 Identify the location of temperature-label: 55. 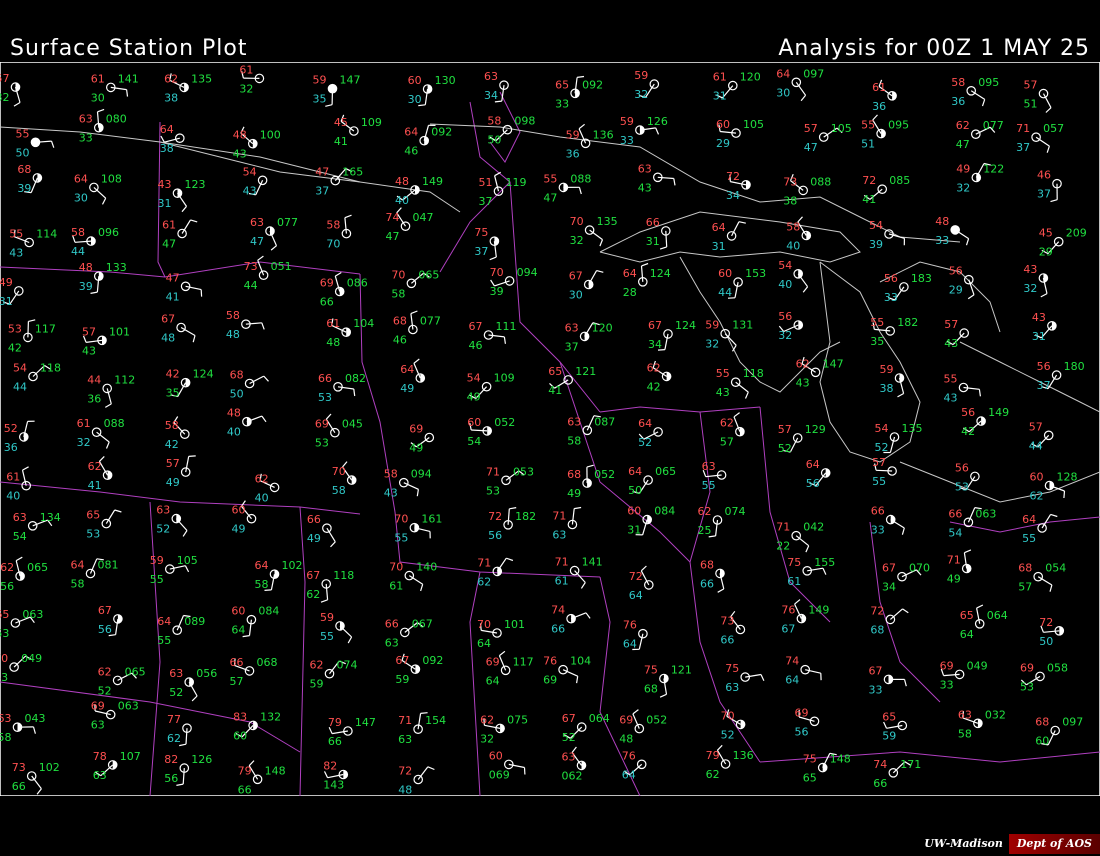
(951, 379).